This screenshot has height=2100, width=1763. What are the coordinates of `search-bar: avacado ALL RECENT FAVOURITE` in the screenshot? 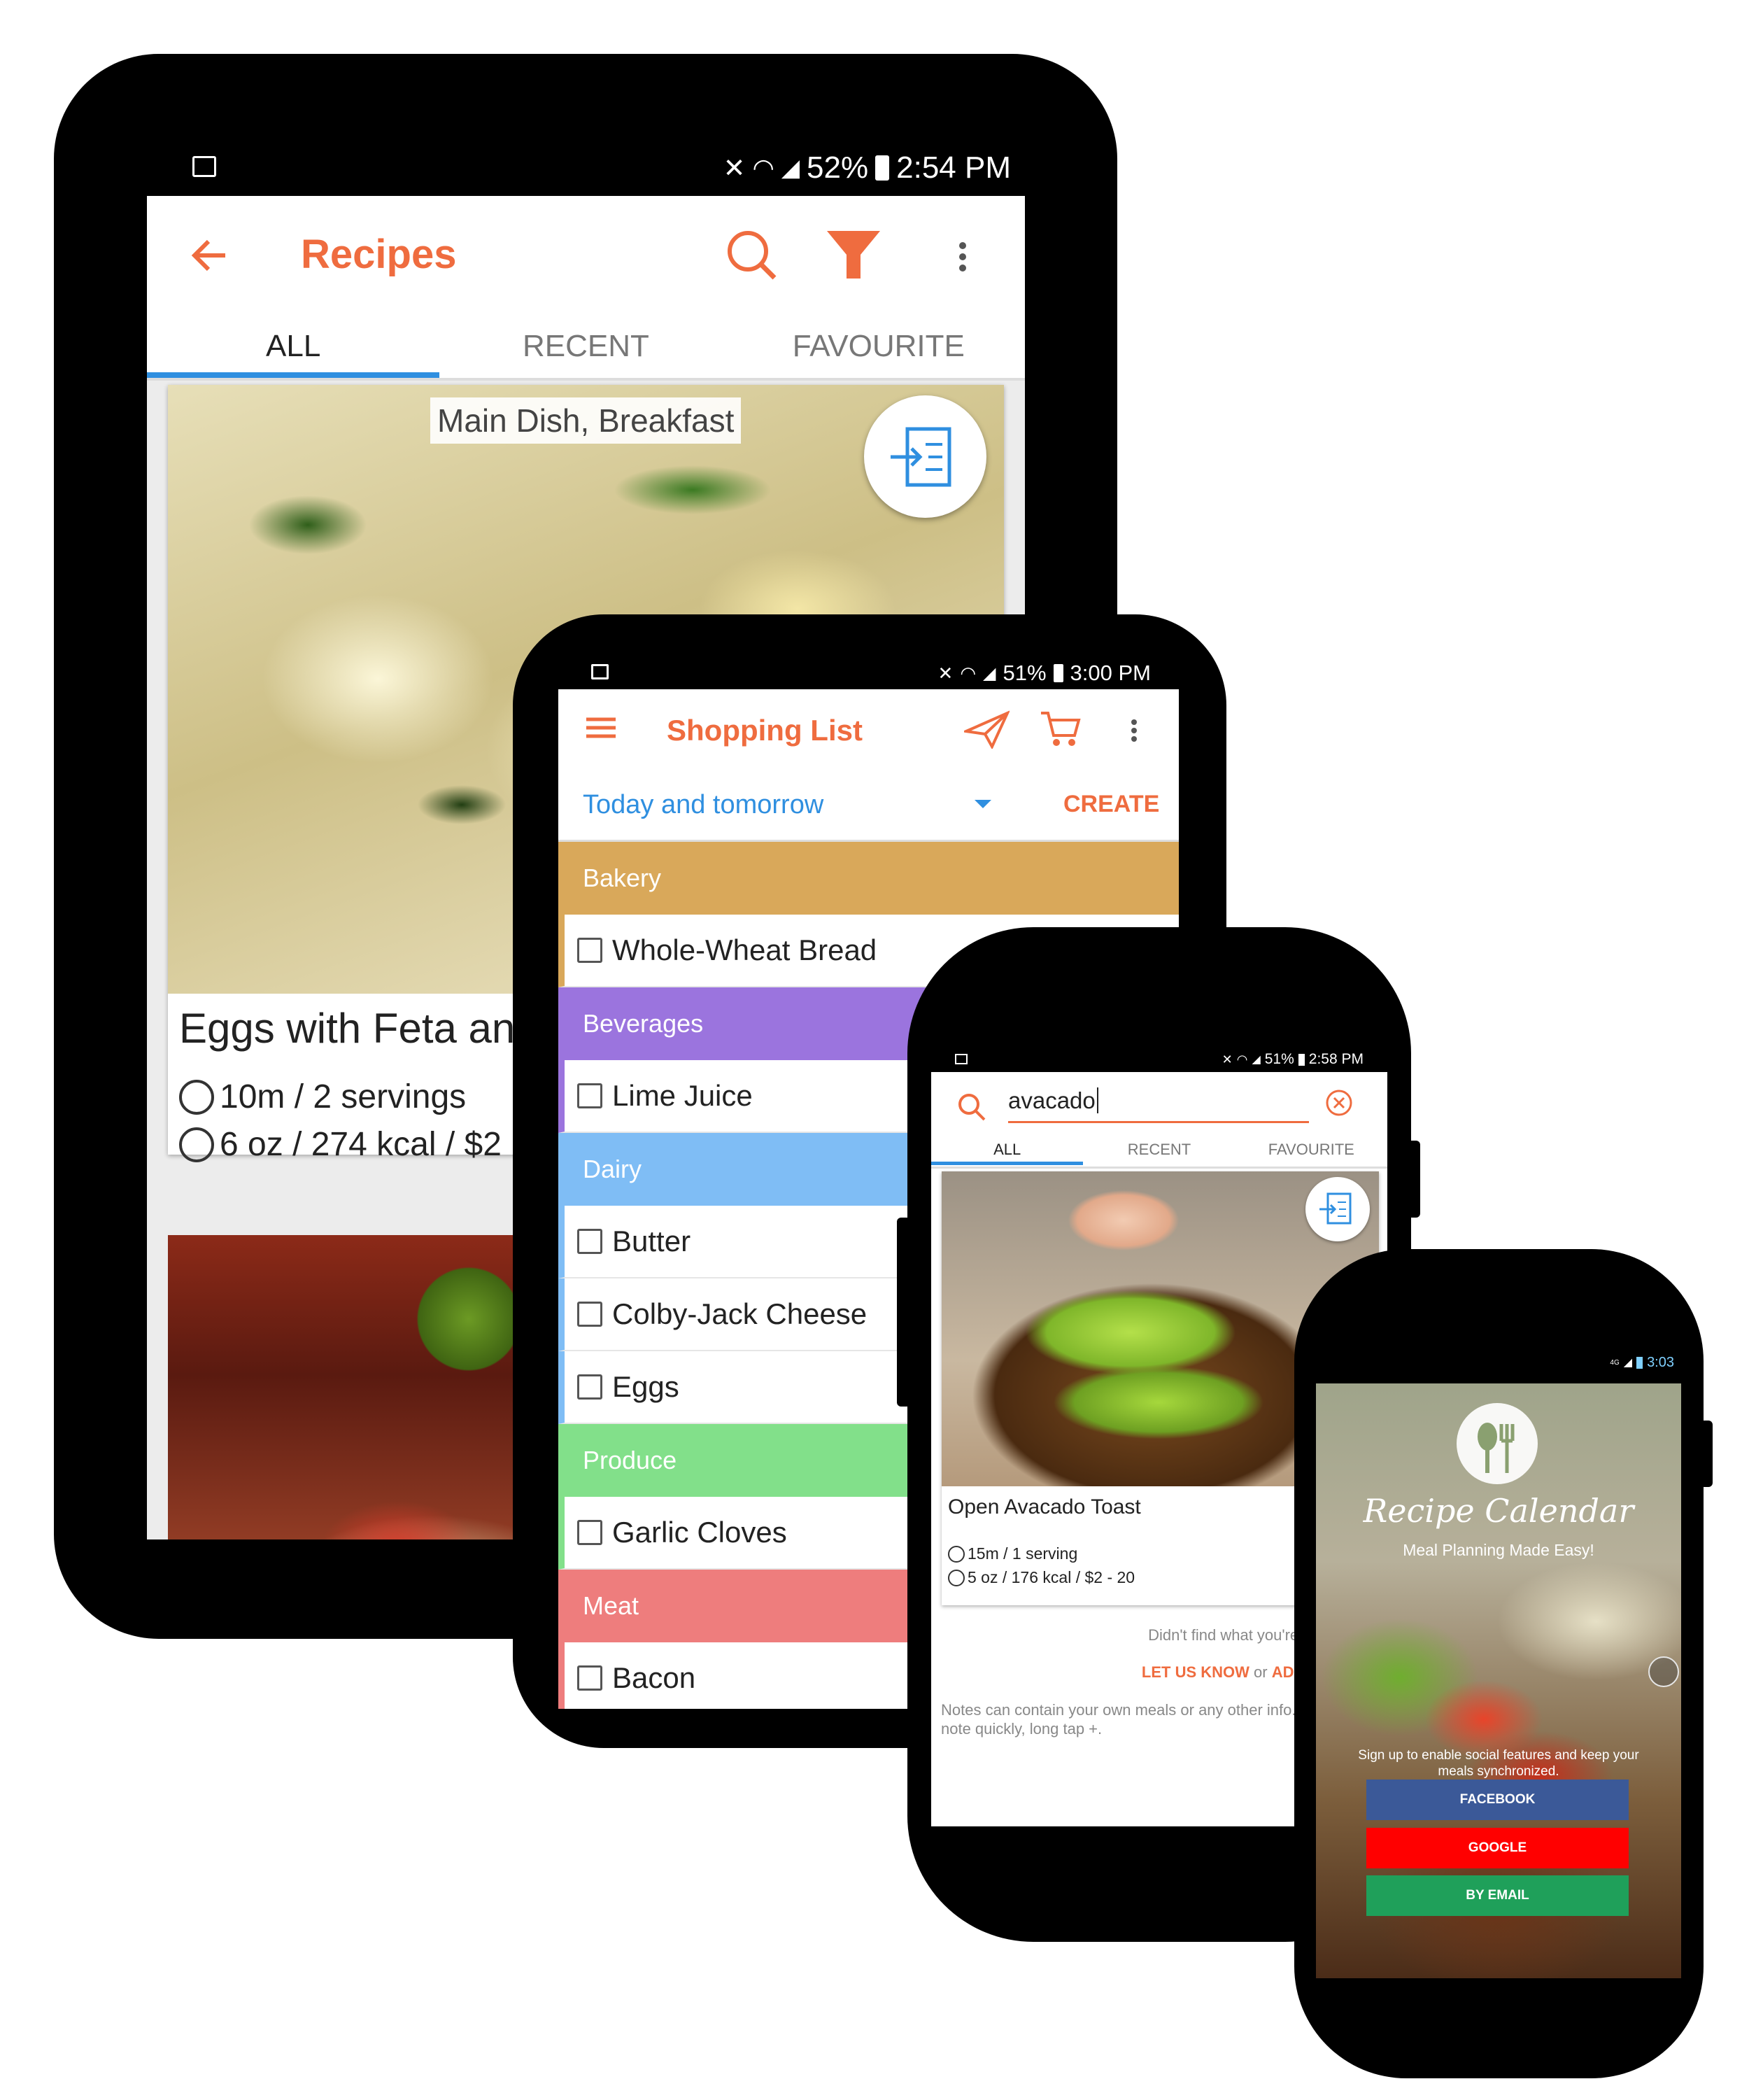 It's located at (1159, 1120).